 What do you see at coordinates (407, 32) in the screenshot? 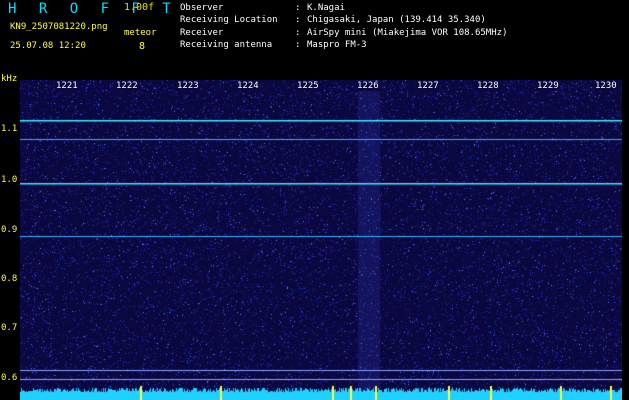
I see `info-value: AirSpy mini (Miakejima VOR 108.65MHz)` at bounding box center [407, 32].